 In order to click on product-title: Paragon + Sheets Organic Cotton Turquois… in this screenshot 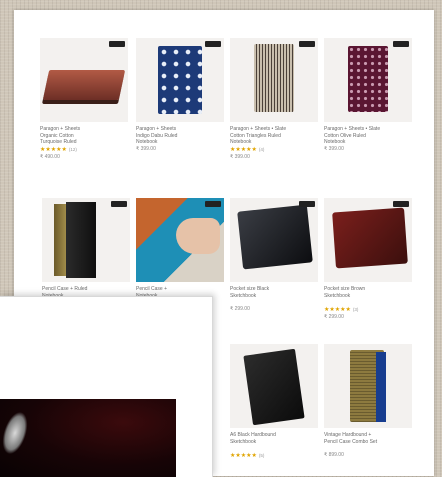, I will do `click(84, 136)`.